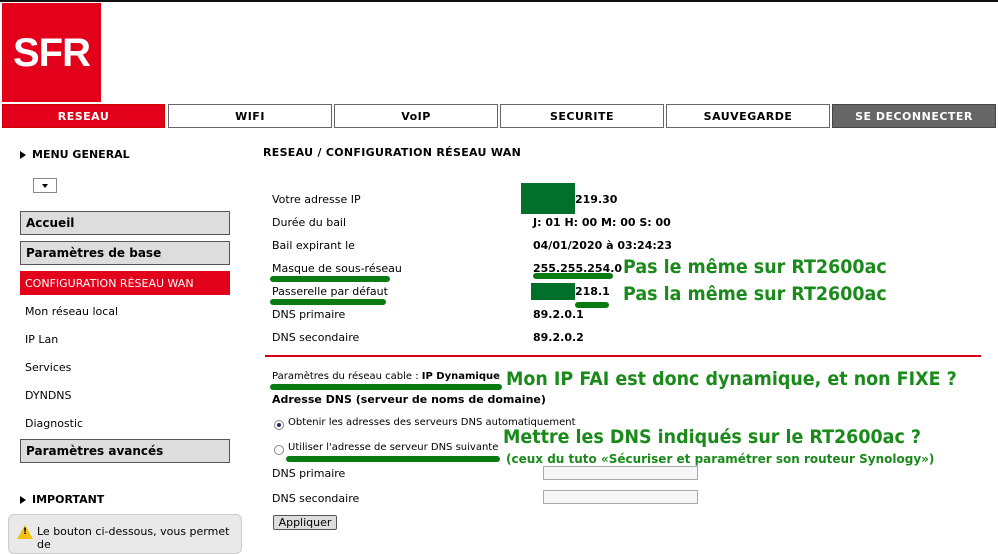  I want to click on menu-dyndns: DYNDNS, so click(125, 395).